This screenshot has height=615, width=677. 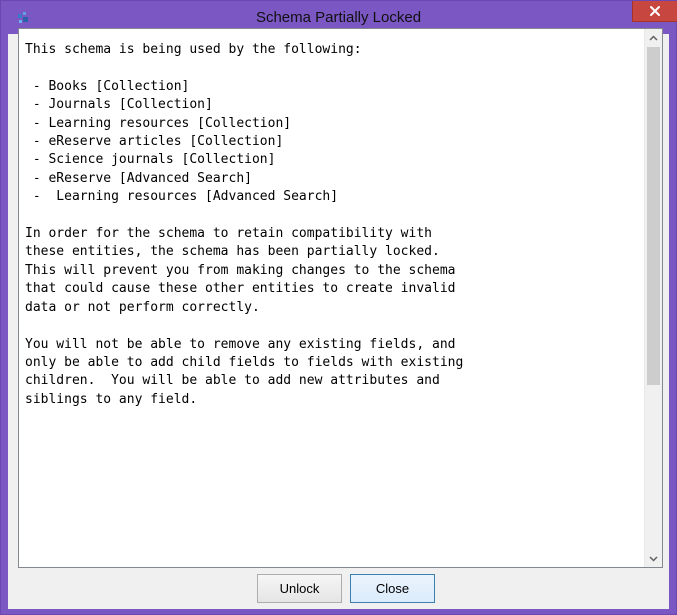 I want to click on message-line: - Science journals [Collection], so click(x=150, y=160).